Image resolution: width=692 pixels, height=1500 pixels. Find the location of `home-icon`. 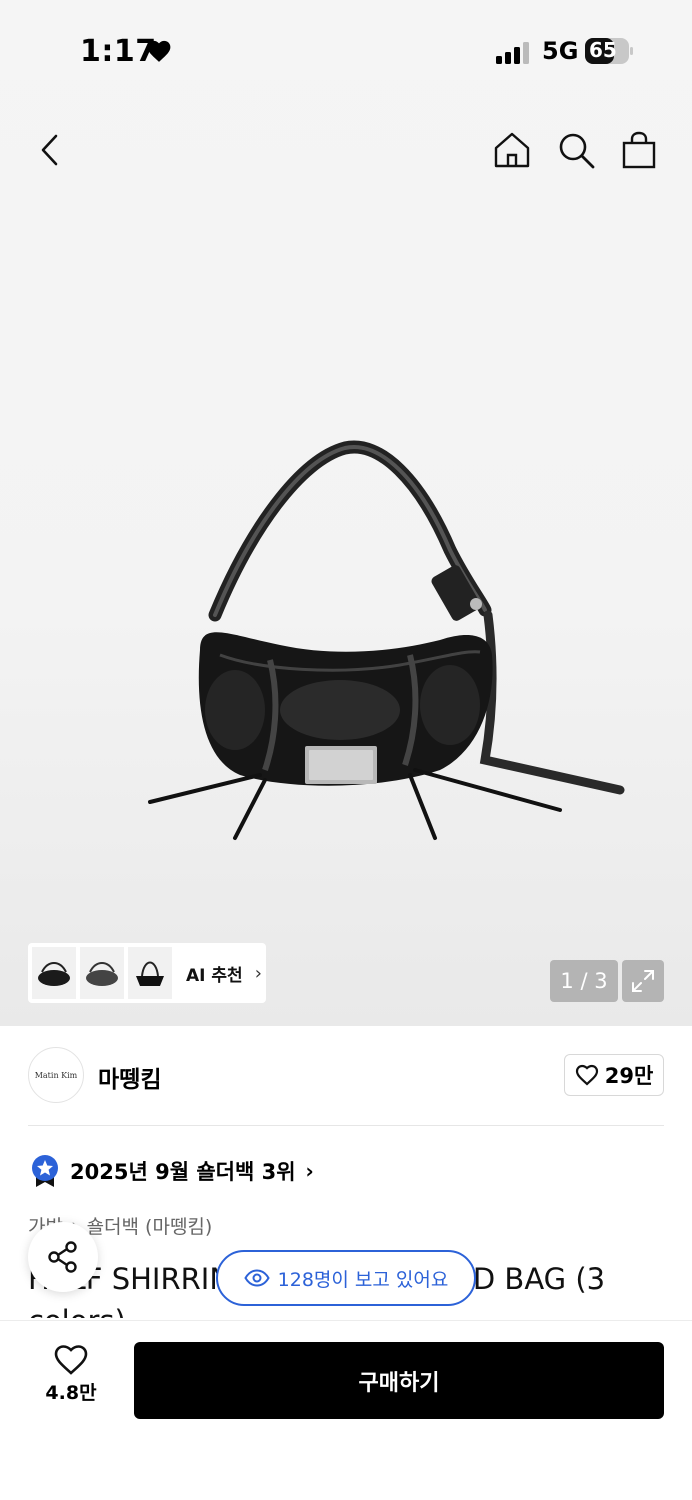

home-icon is located at coordinates (512, 150).